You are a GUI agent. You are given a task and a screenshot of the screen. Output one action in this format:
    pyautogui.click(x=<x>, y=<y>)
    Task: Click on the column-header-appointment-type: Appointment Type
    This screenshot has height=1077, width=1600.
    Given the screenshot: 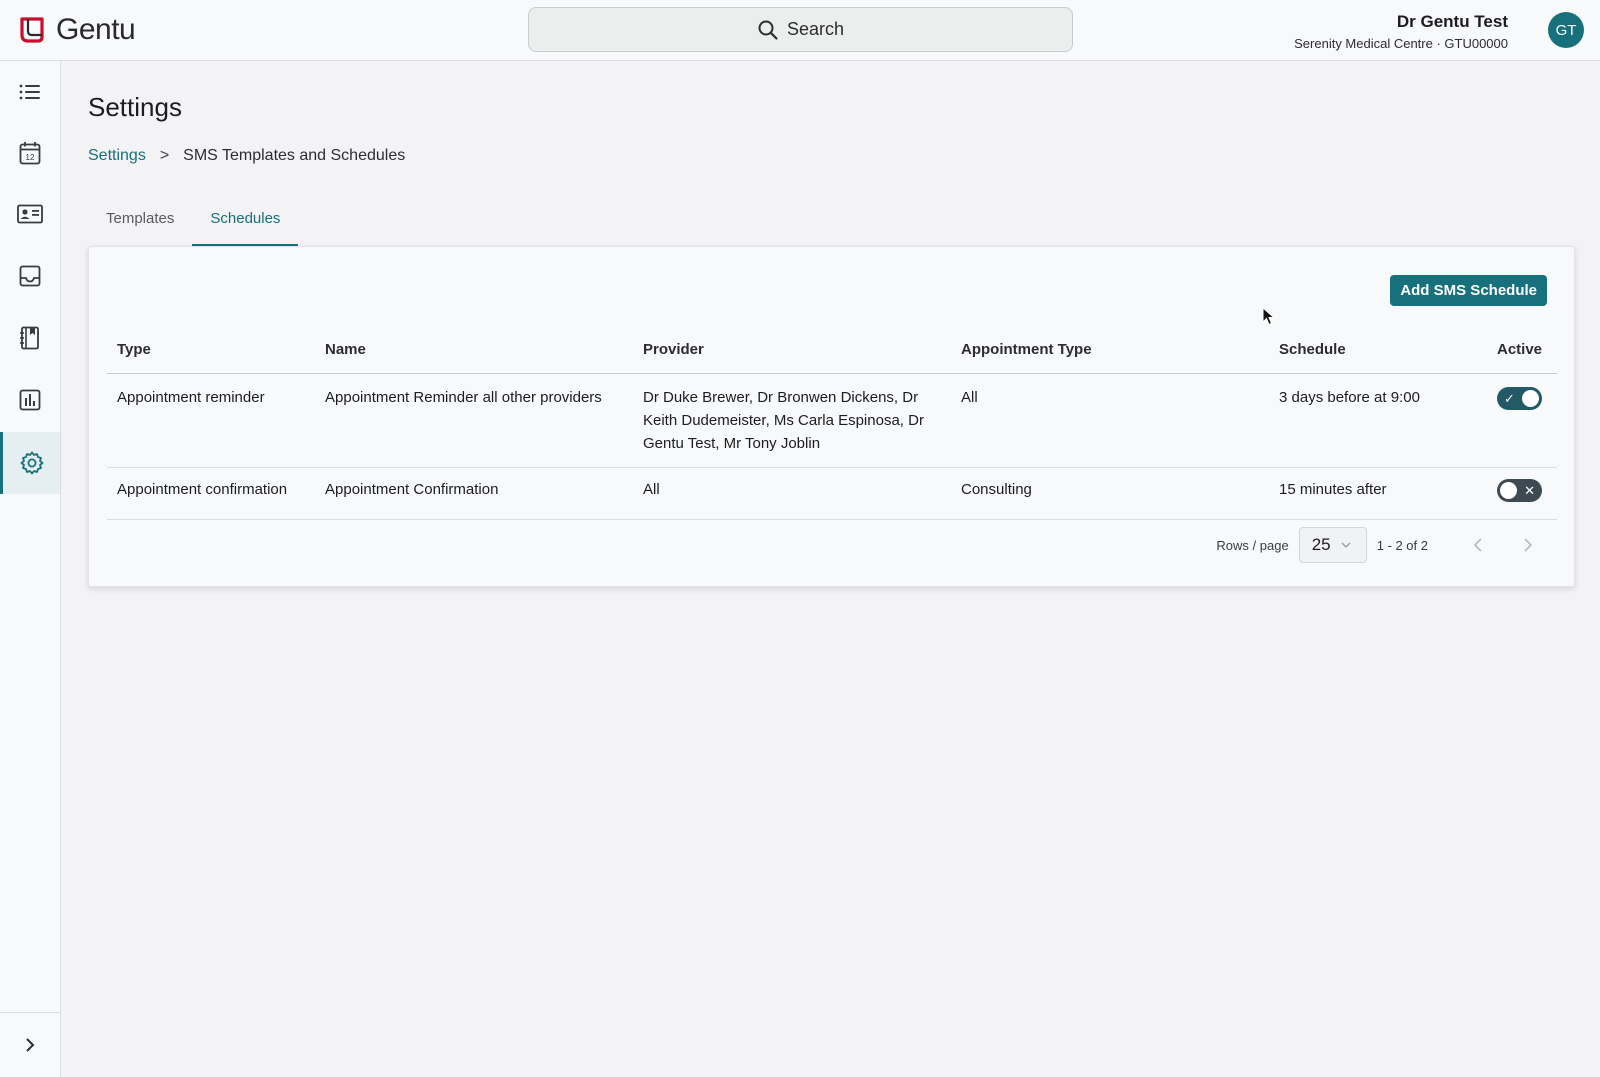 What is the action you would take?
    pyautogui.click(x=1110, y=350)
    